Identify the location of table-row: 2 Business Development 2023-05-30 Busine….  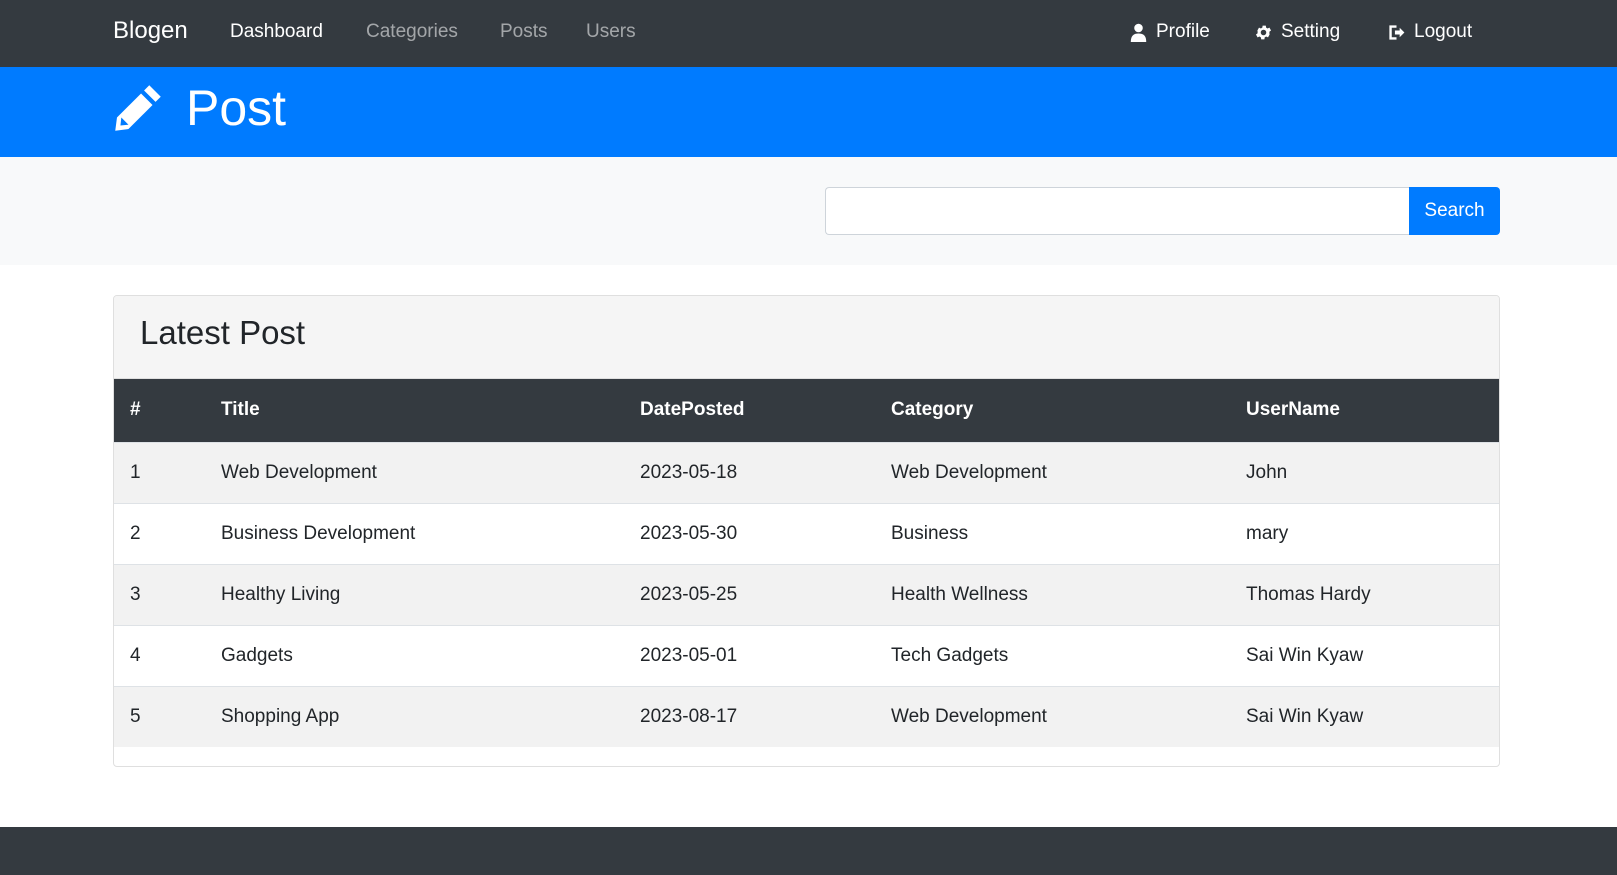
(806, 533).